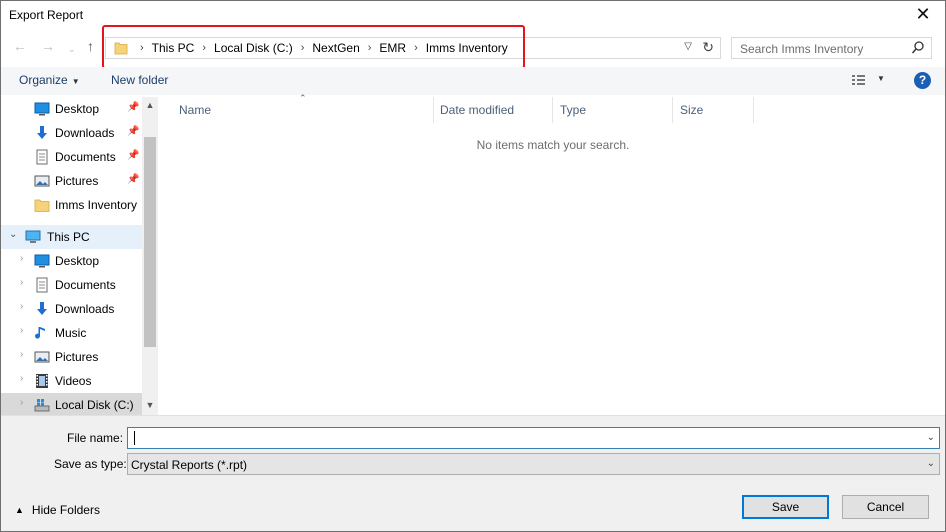  What do you see at coordinates (43, 80) in the screenshot?
I see `organize-label: Organize` at bounding box center [43, 80].